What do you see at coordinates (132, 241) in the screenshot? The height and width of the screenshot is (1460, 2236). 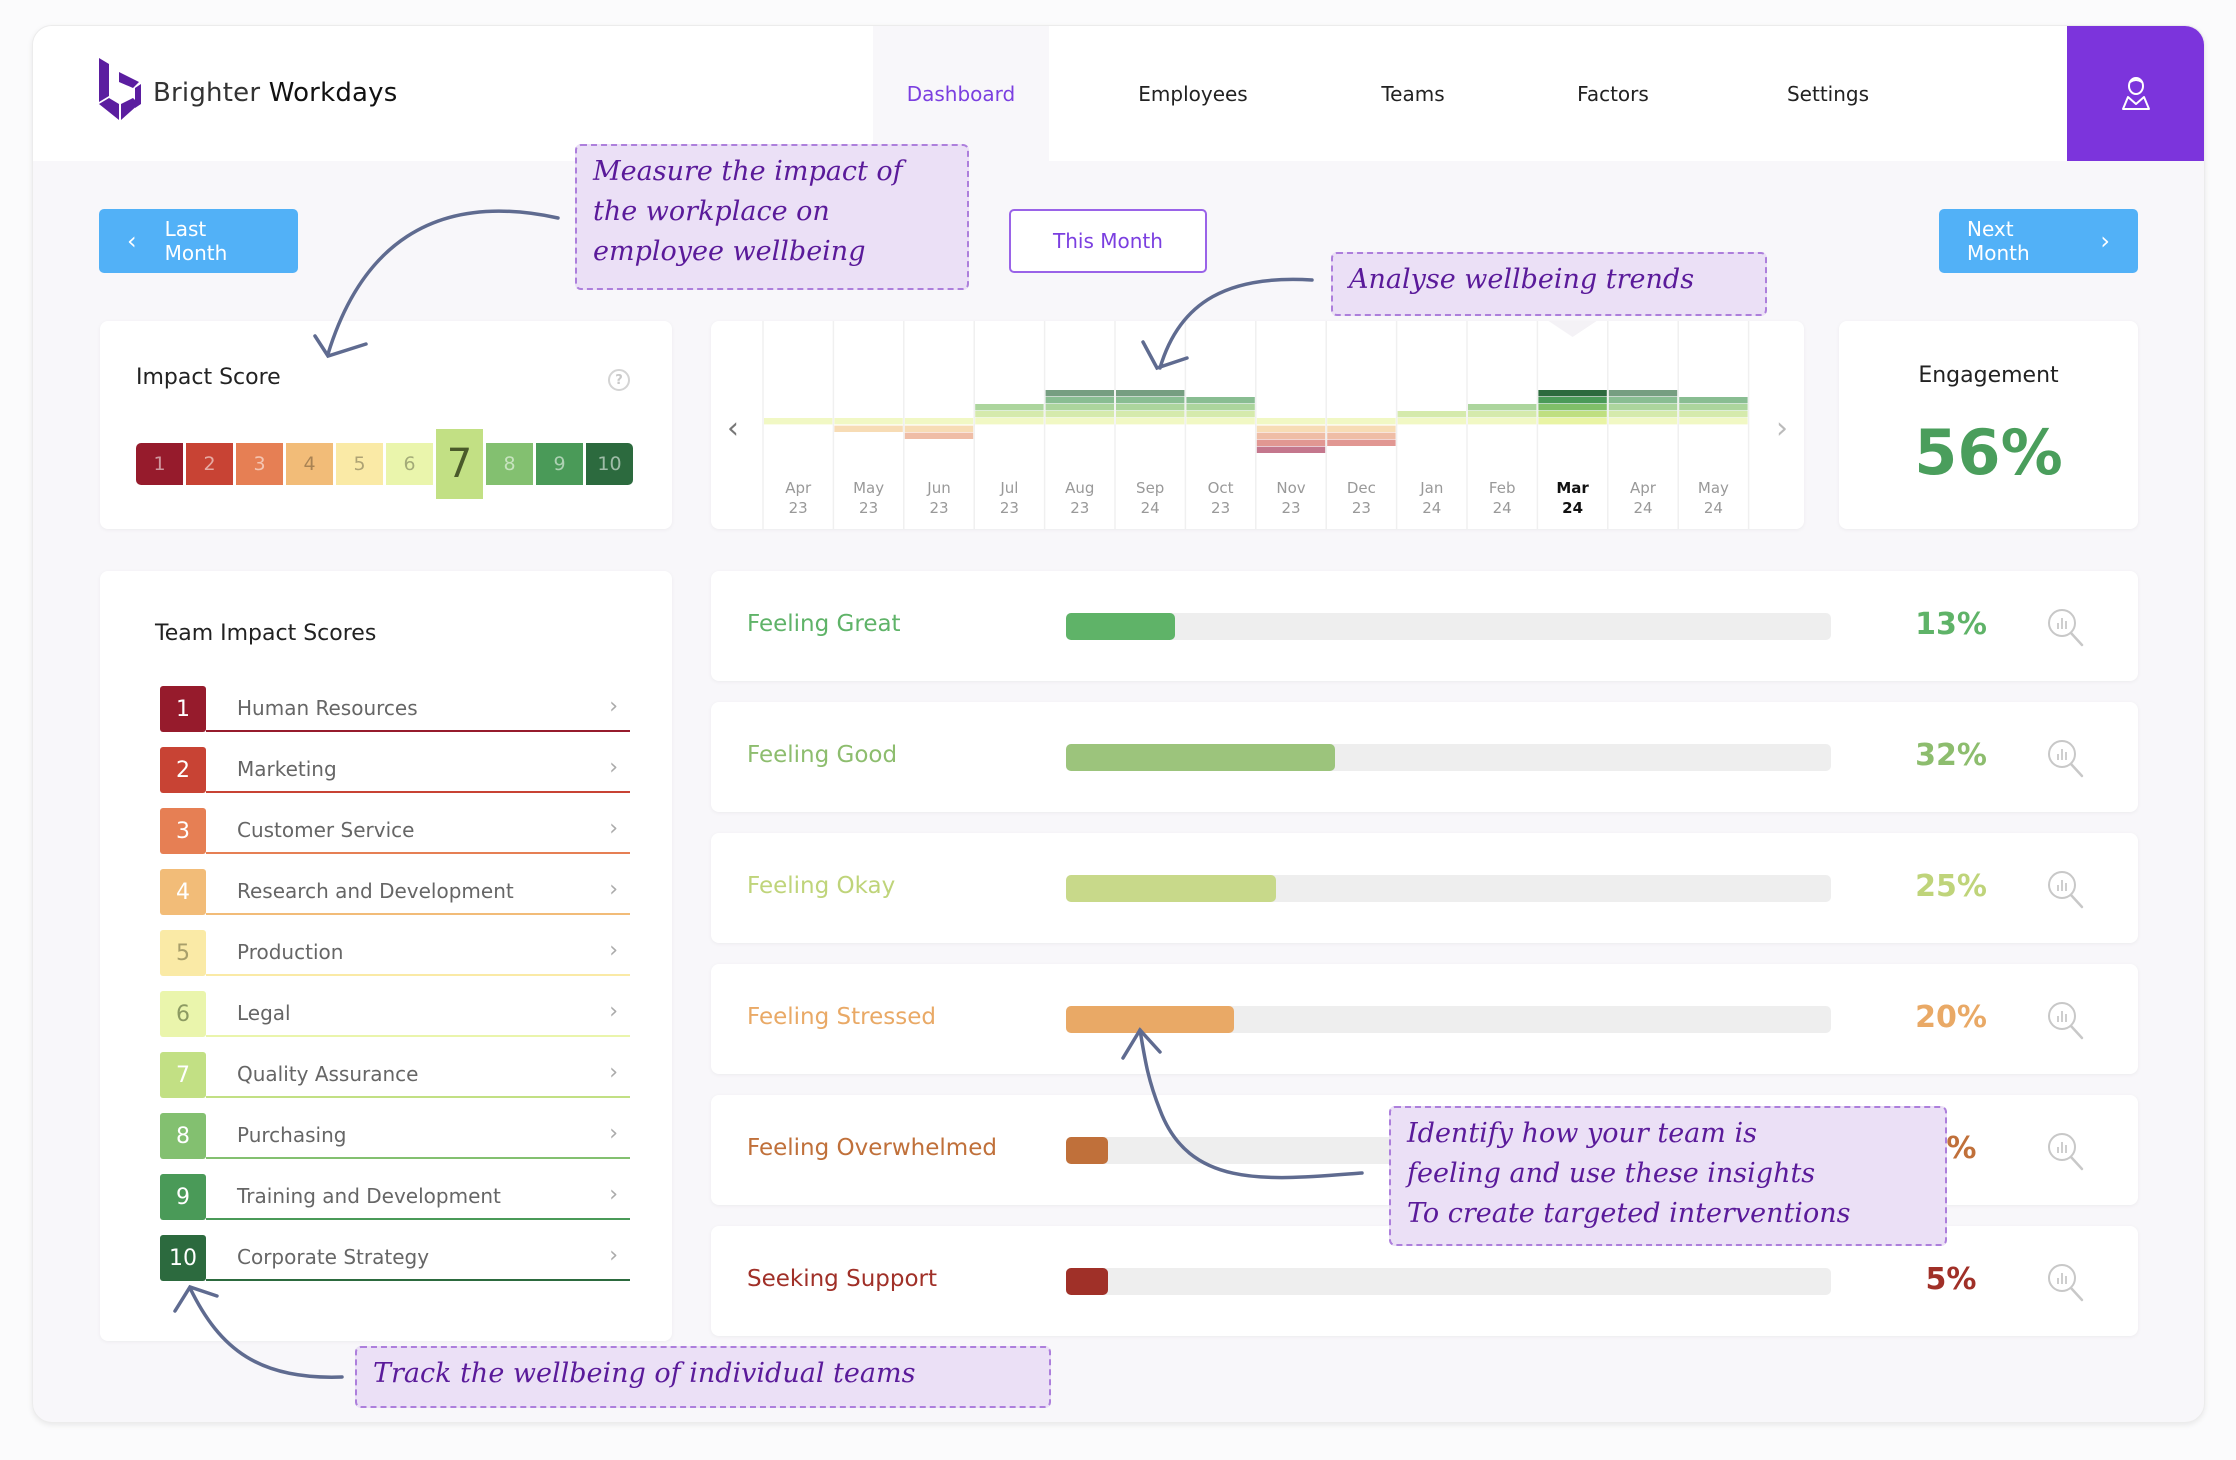 I see `chevron-left-icon: ‹` at bounding box center [132, 241].